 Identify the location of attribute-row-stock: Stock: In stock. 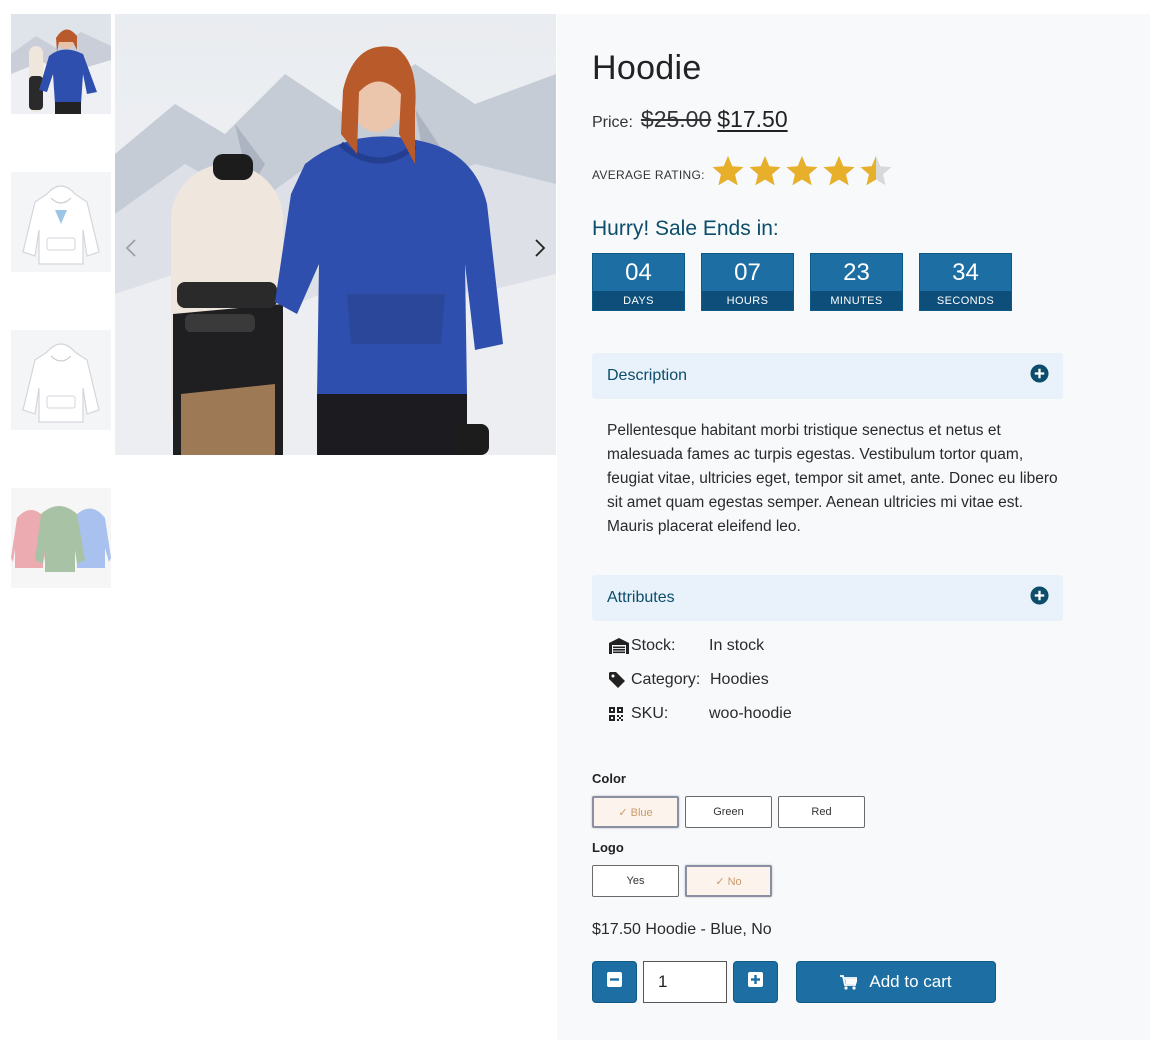
(879, 646).